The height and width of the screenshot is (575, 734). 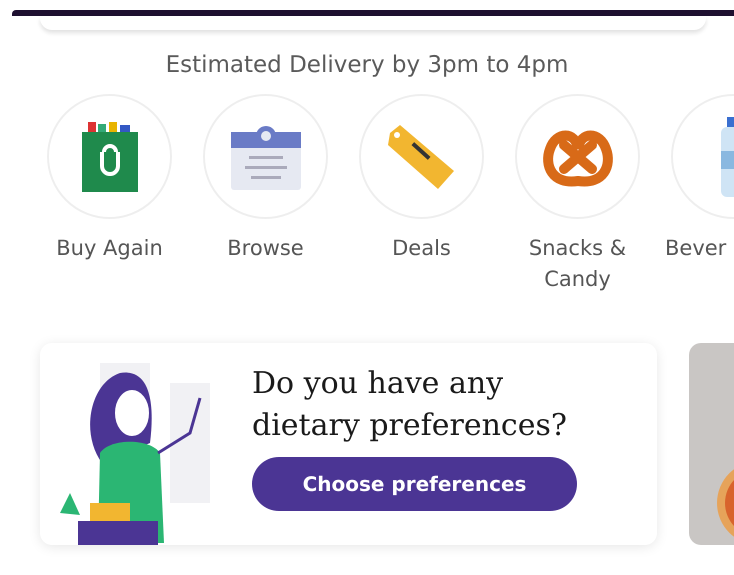 I want to click on shopping-bag-icon, so click(x=110, y=157).